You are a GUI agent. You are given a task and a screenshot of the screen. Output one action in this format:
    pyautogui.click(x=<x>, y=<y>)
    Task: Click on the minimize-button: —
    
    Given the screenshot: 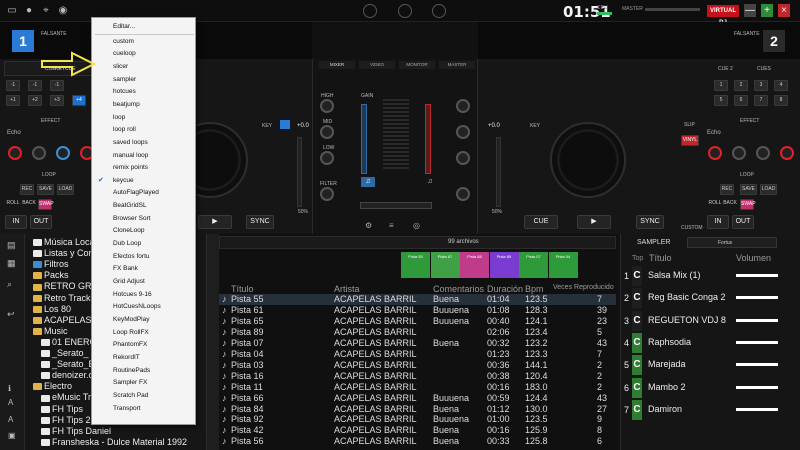 What is the action you would take?
    pyautogui.click(x=750, y=10)
    